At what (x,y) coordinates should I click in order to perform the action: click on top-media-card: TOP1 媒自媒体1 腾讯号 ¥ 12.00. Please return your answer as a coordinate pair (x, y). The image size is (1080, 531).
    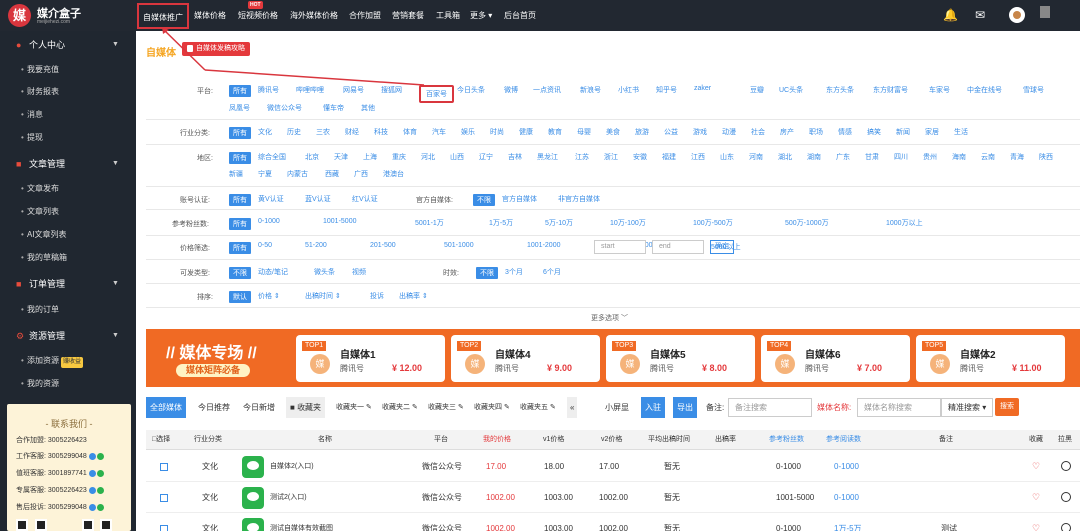
    Looking at the image, I should click on (370, 358).